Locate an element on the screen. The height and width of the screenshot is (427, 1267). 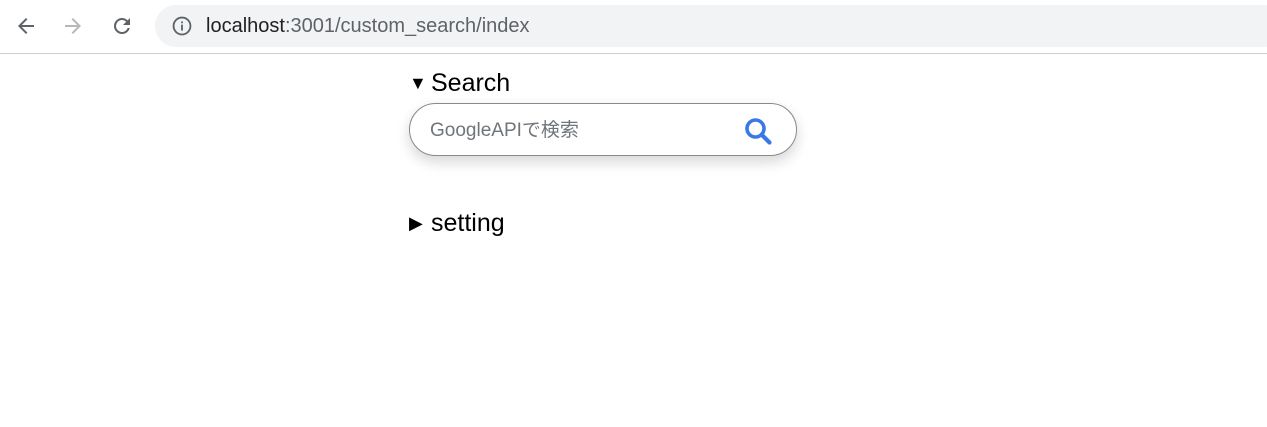
reload-icon is located at coordinates (122, 26).